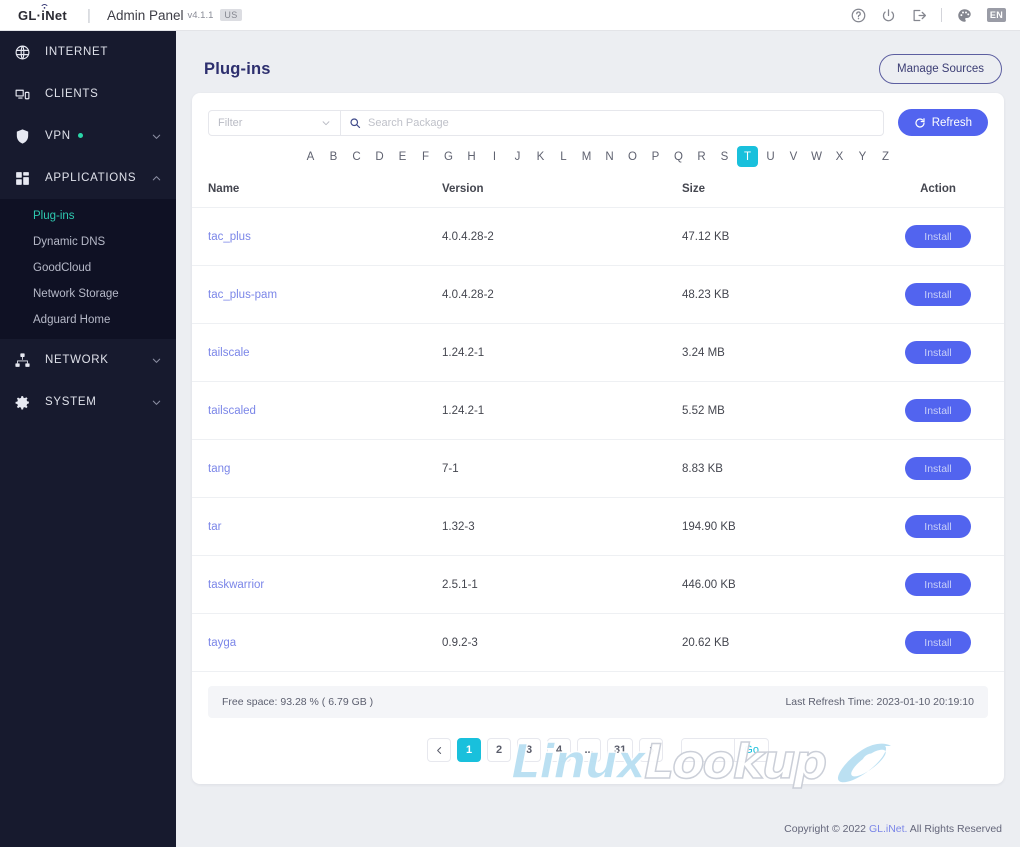  What do you see at coordinates (379, 156) in the screenshot?
I see `alpha-d: D` at bounding box center [379, 156].